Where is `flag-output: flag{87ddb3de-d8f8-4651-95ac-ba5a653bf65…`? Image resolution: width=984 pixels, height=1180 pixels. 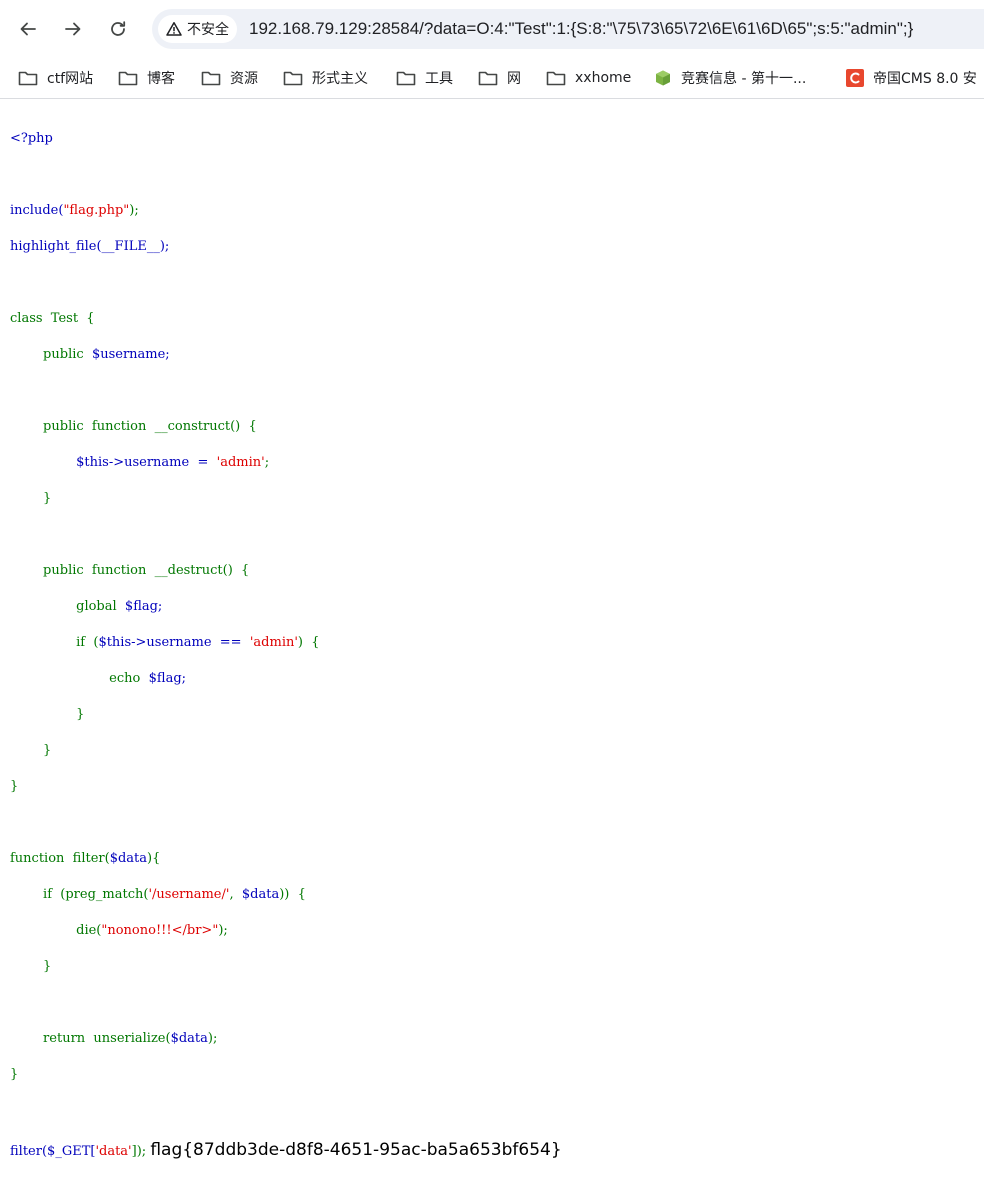
flag-output: flag{87ddb3de-d8f8-4651-95ac-ba5a653bf65… is located at coordinates (356, 1150).